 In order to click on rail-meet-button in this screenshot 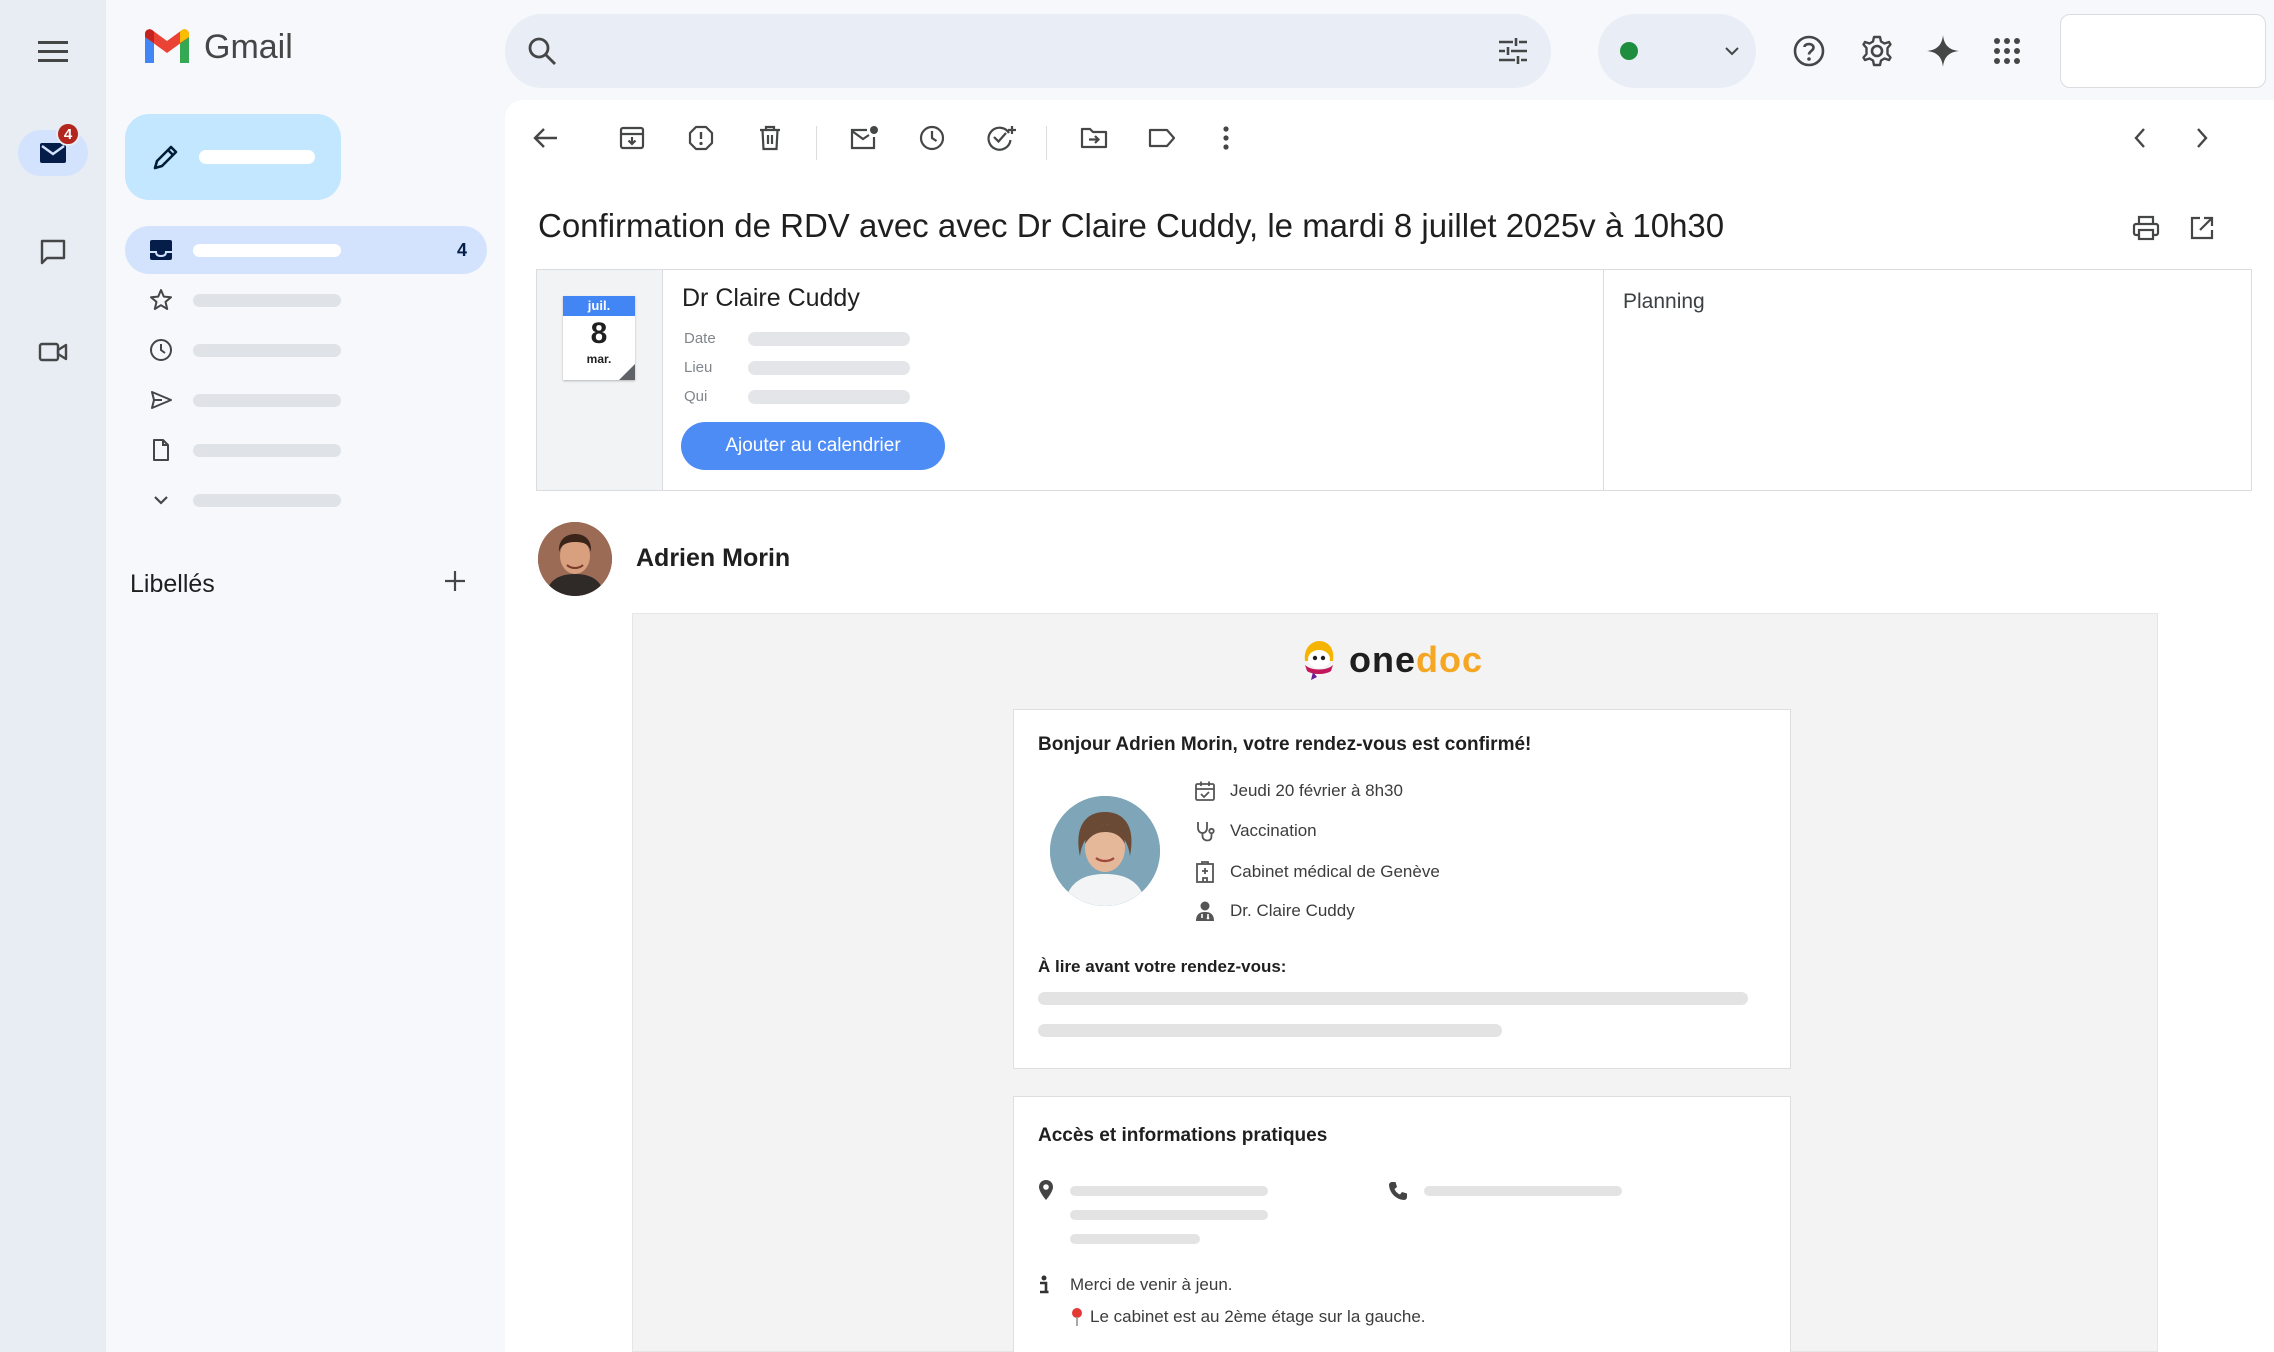, I will do `click(53, 352)`.